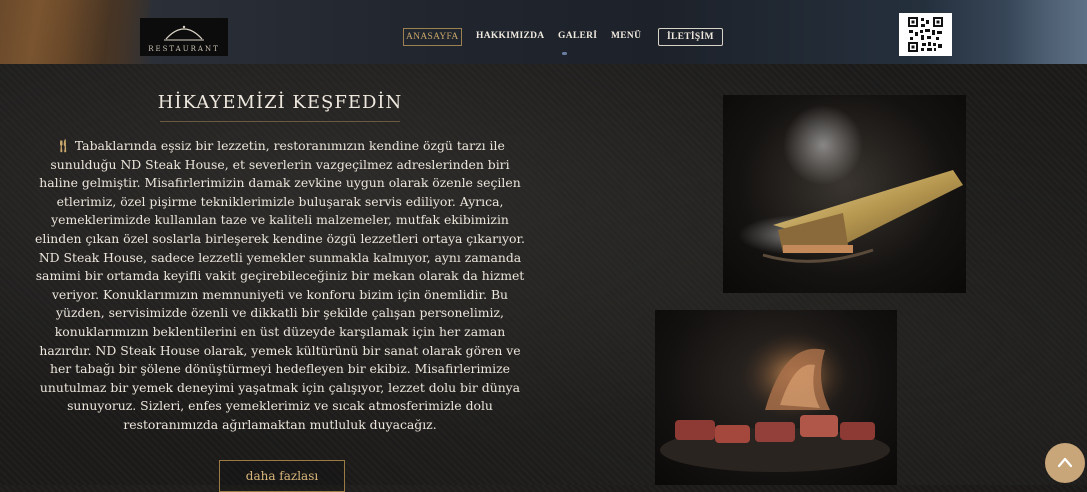  Describe the element at coordinates (184, 49) in the screenshot. I see `logo-text: RESTAURANT` at that location.